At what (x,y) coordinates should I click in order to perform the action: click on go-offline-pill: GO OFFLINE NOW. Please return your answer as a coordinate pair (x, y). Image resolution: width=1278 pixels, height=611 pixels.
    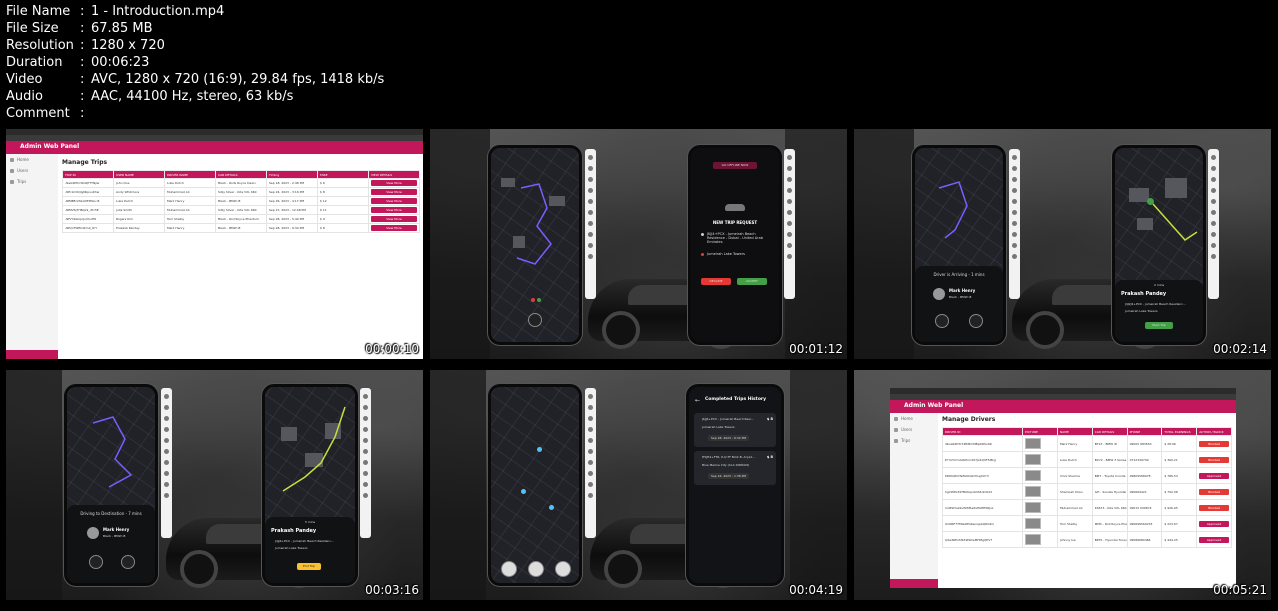
    Looking at the image, I should click on (735, 165).